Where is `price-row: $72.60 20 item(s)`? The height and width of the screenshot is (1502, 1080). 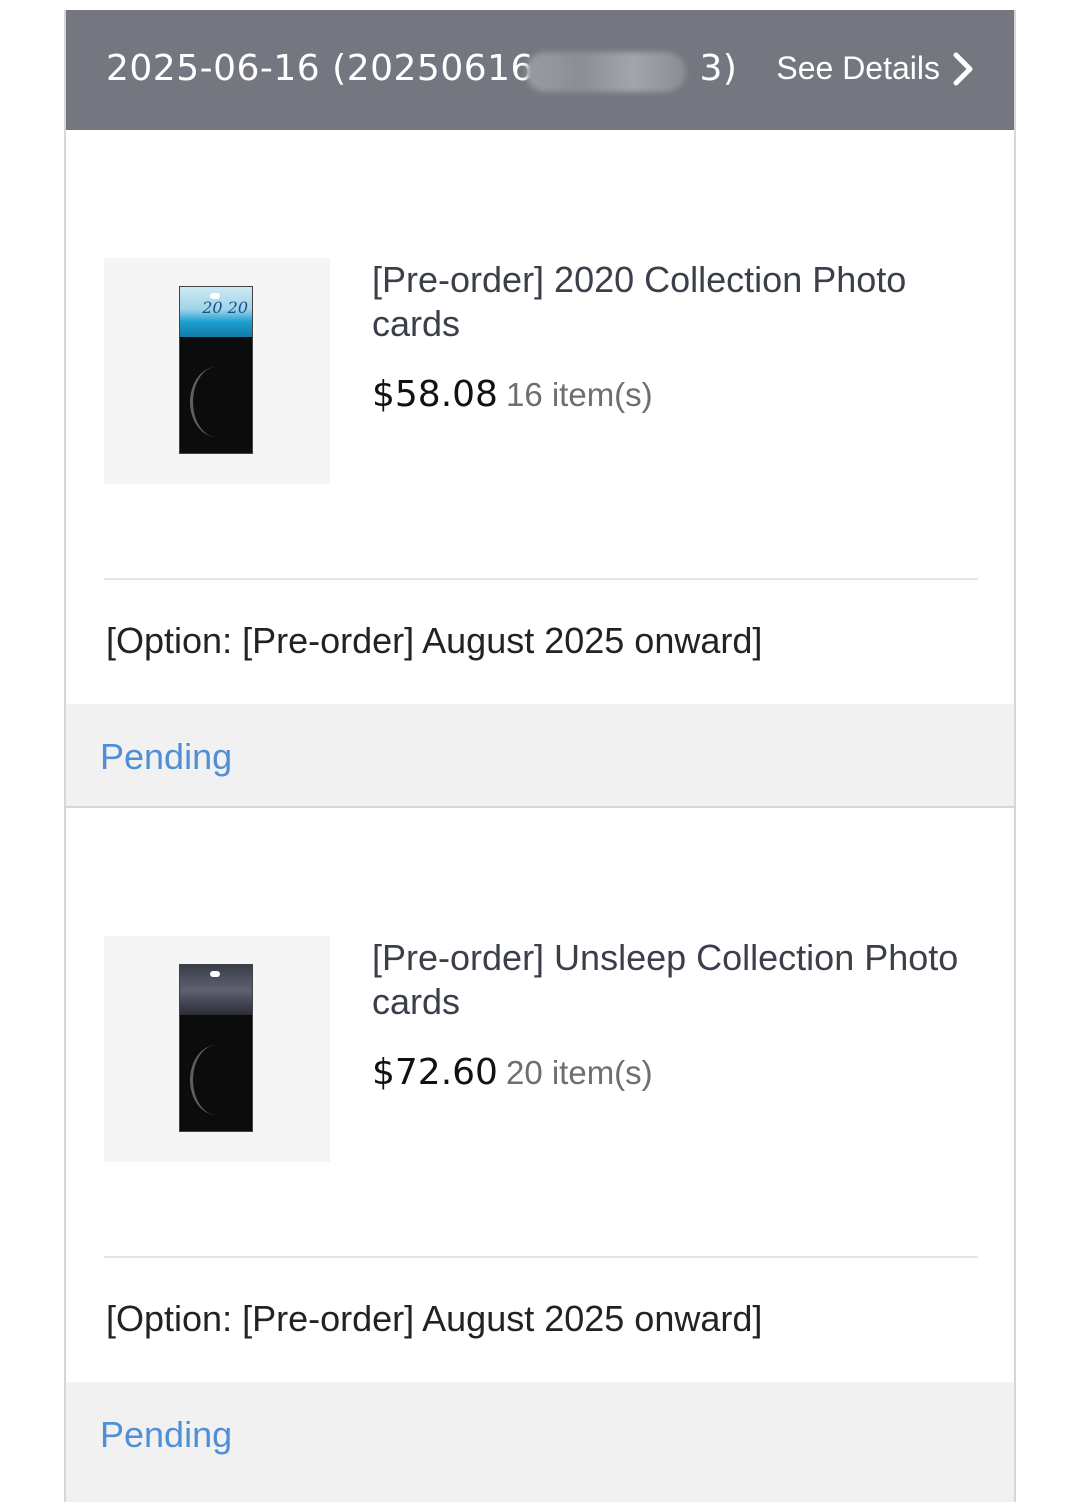 price-row: $72.60 20 item(s) is located at coordinates (512, 1072).